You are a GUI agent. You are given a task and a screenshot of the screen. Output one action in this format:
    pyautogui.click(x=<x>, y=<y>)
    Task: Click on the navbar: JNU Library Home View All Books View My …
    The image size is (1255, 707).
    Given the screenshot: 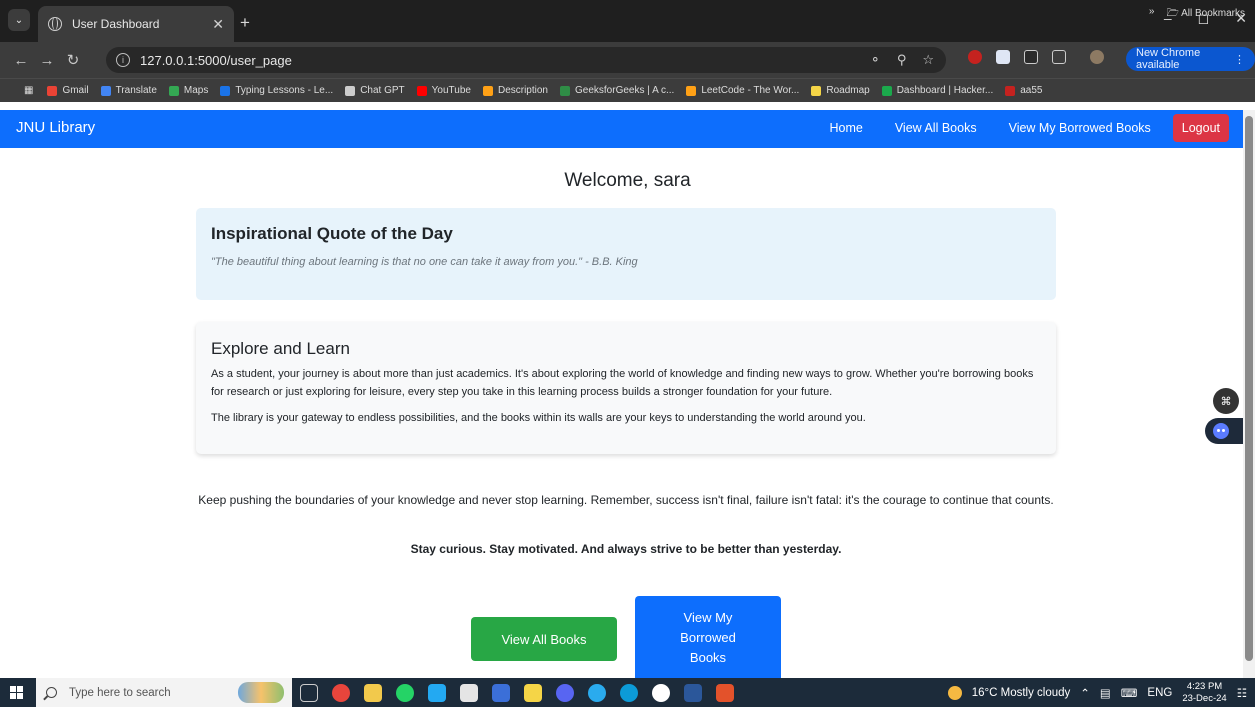 What is the action you would take?
    pyautogui.click(x=621, y=129)
    